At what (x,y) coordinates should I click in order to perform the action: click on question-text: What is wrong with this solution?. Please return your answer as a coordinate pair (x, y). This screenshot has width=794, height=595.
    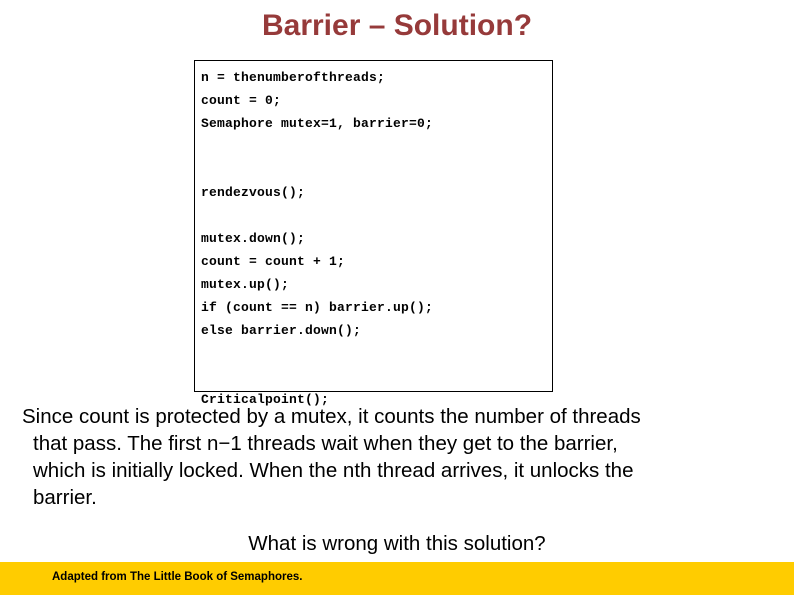
    Looking at the image, I should click on (397, 543).